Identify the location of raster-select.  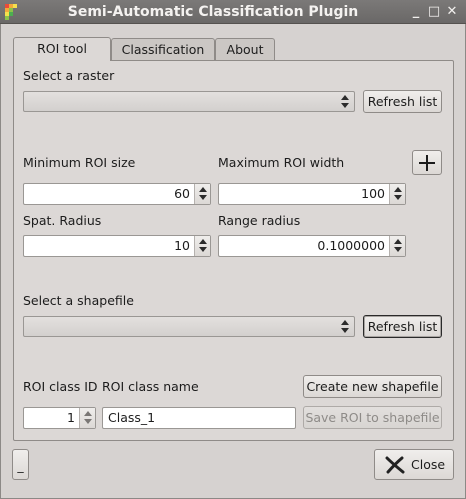
(189, 101).